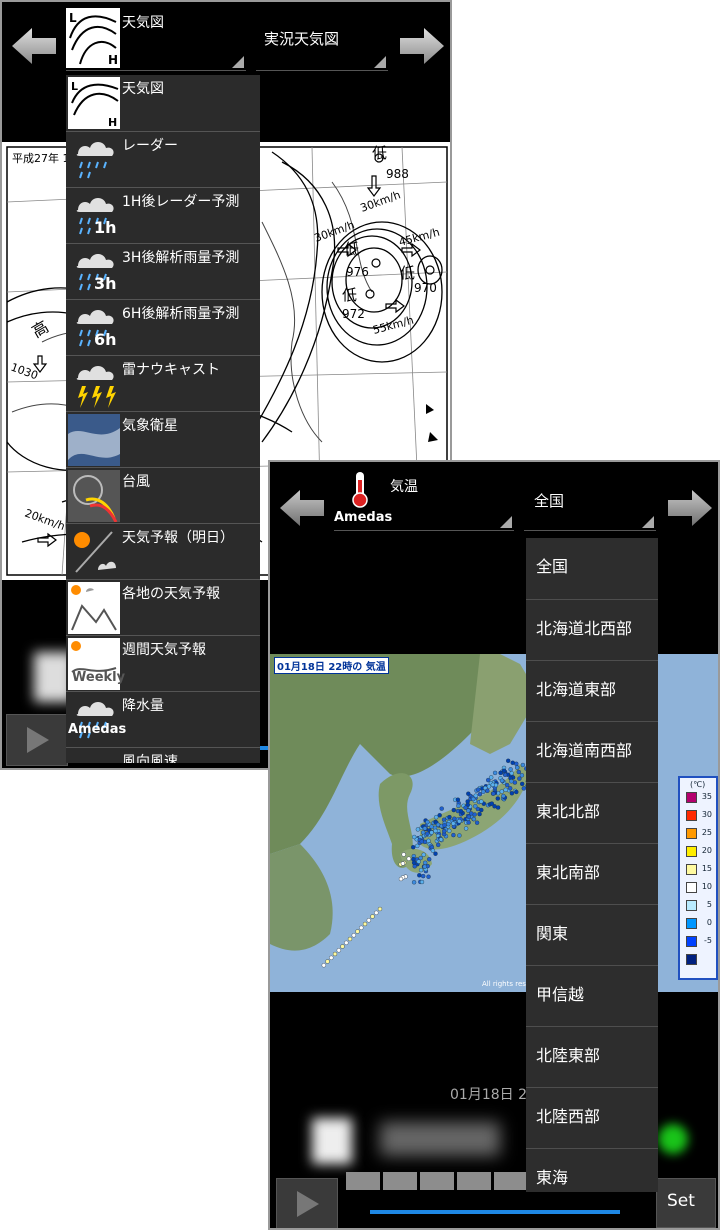  What do you see at coordinates (163, 719) in the screenshot?
I see `map-type-option: Amedas 降水量` at bounding box center [163, 719].